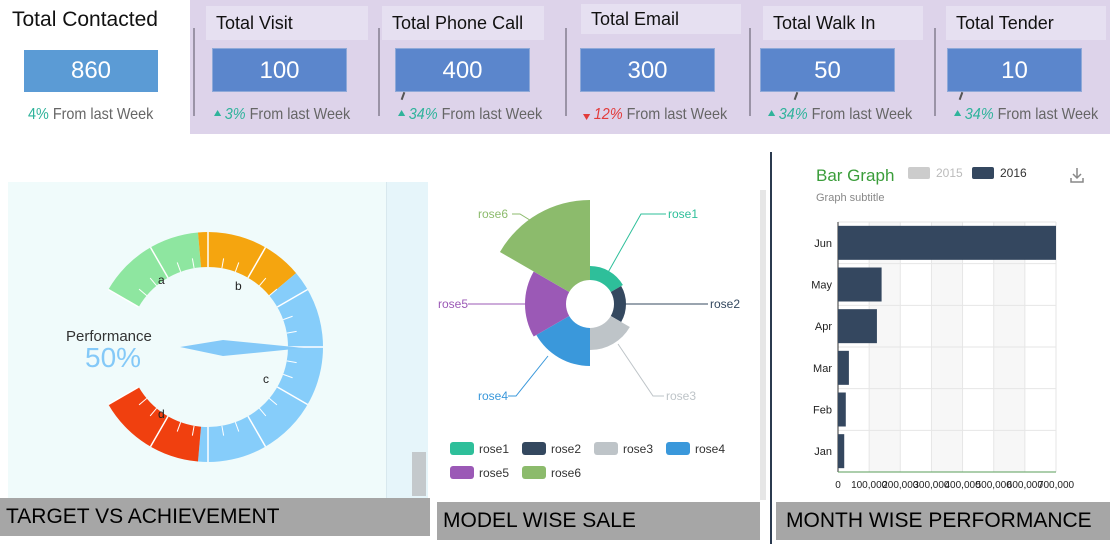 The width and height of the screenshot is (1110, 544). Describe the element at coordinates (841, 451) in the screenshot. I see `bar-jan` at that location.